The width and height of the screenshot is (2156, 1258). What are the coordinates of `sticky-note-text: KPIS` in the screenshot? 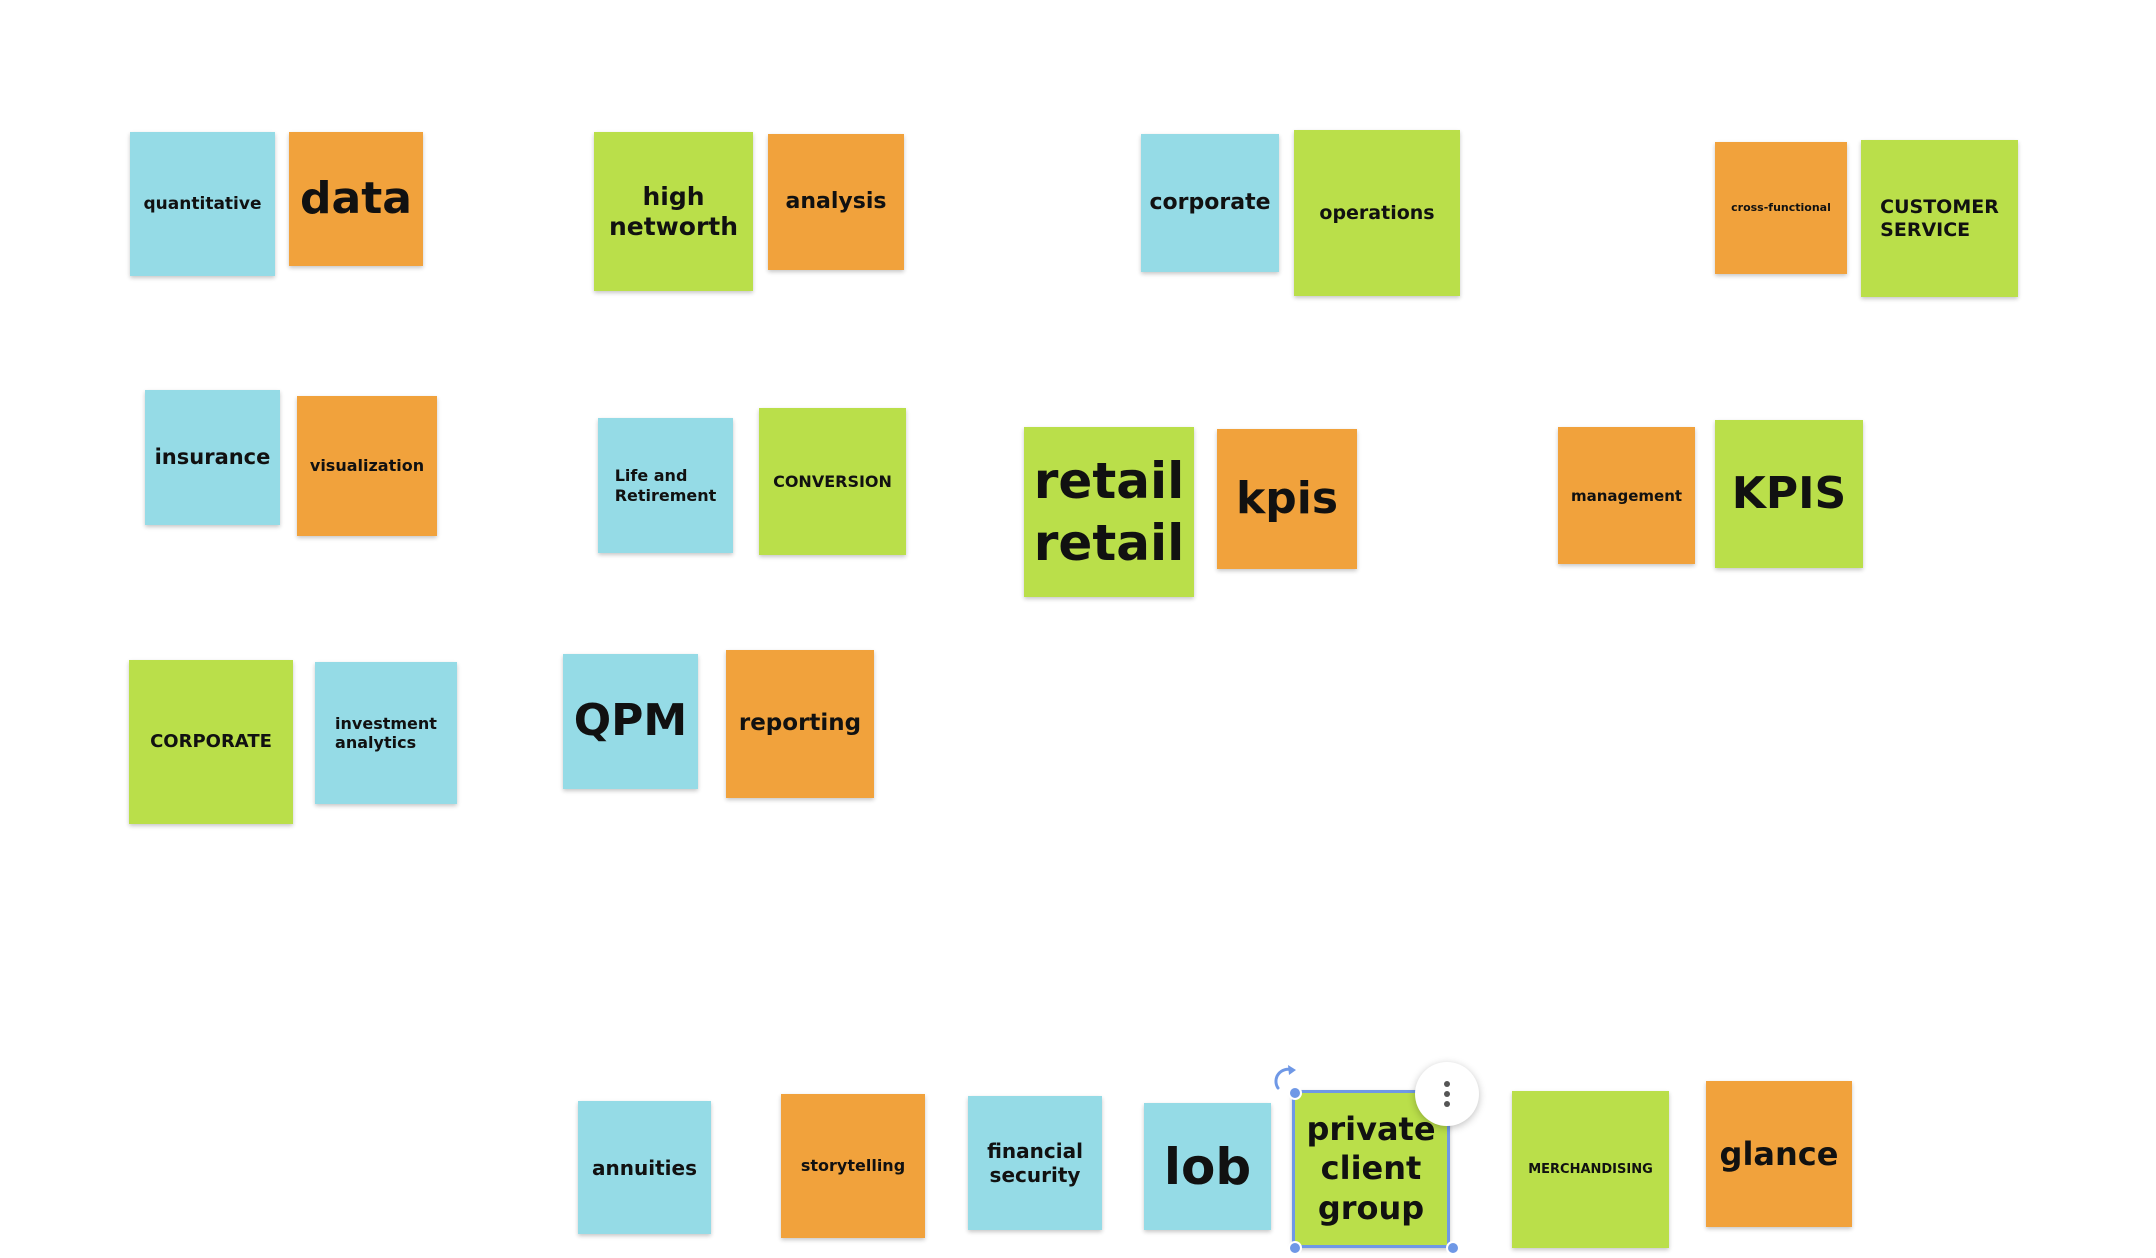 It's located at (1789, 493).